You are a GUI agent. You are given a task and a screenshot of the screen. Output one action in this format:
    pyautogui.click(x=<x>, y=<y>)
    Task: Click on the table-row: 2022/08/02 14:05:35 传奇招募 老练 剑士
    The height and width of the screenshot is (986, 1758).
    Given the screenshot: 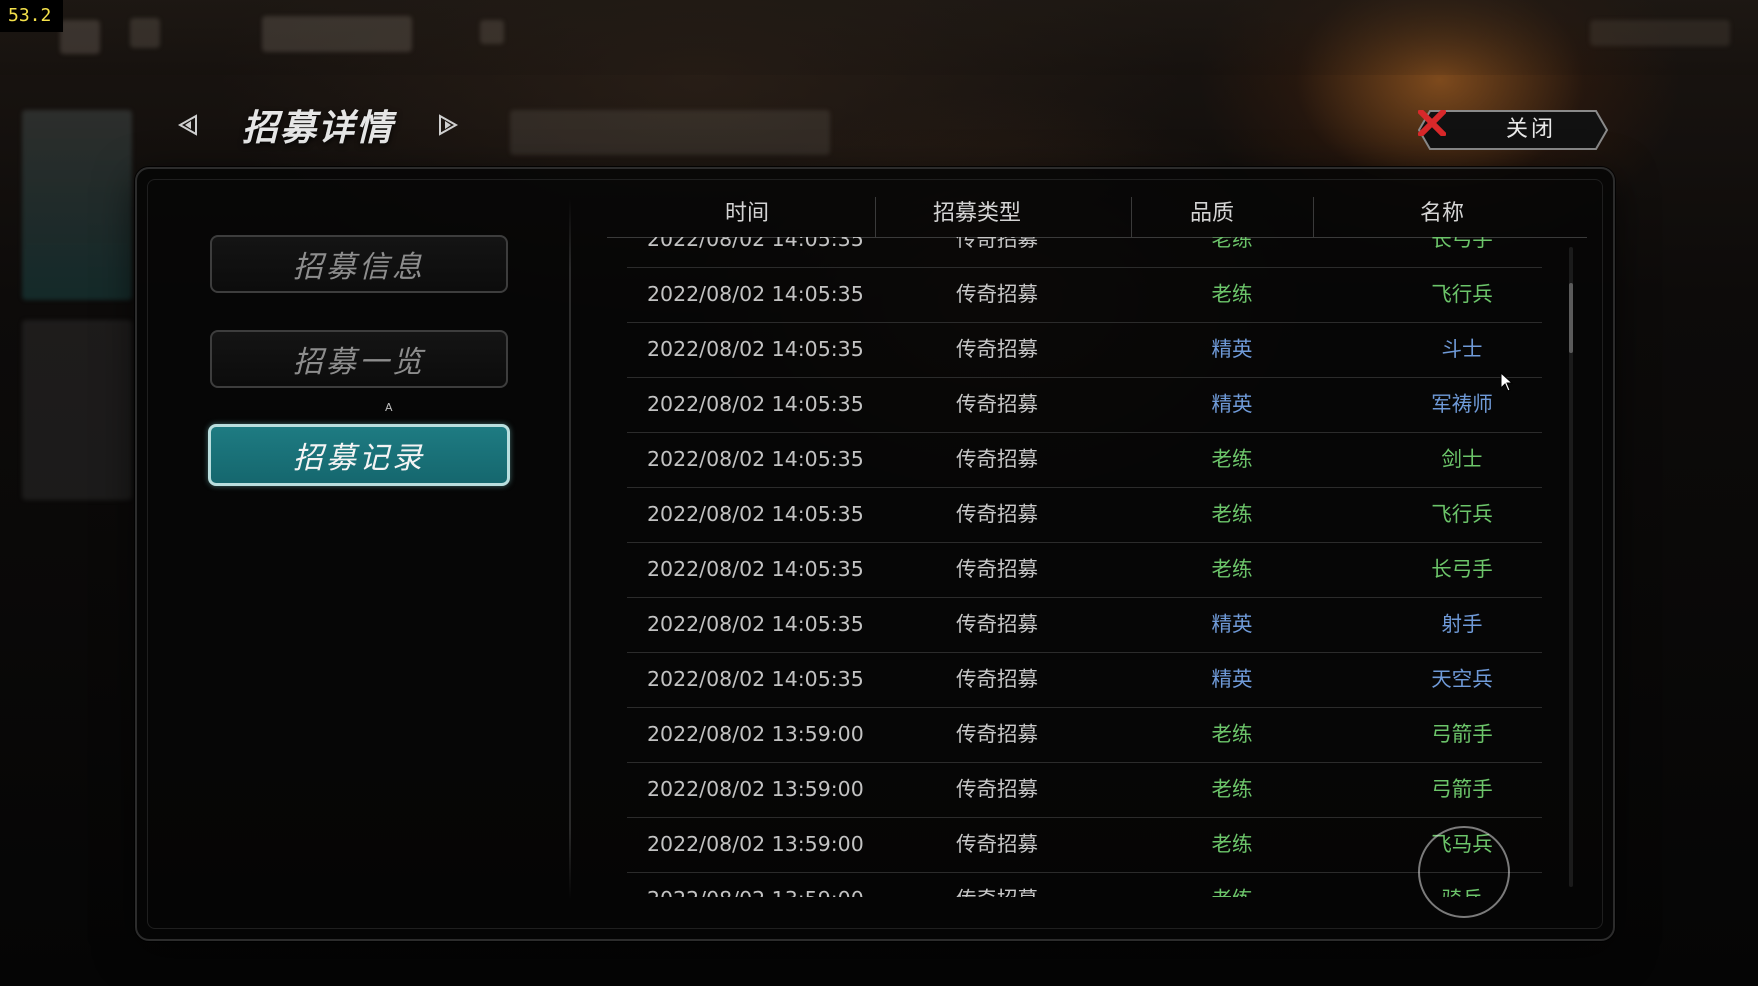 What is the action you would take?
    pyautogui.click(x=1084, y=460)
    